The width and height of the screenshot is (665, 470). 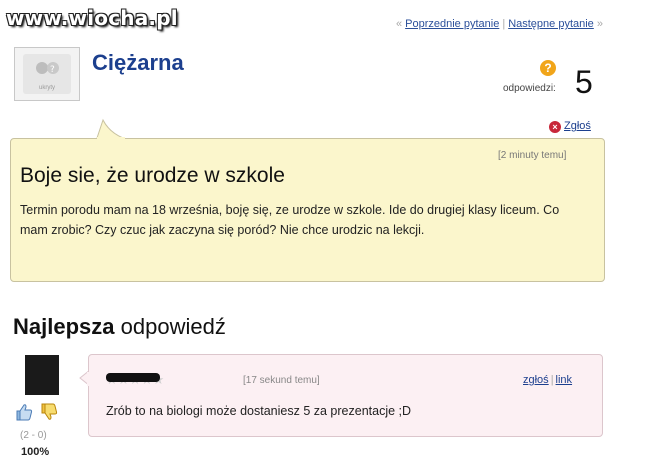 What do you see at coordinates (152, 175) in the screenshot?
I see `question-title: Boje sie, że urodze w szkole` at bounding box center [152, 175].